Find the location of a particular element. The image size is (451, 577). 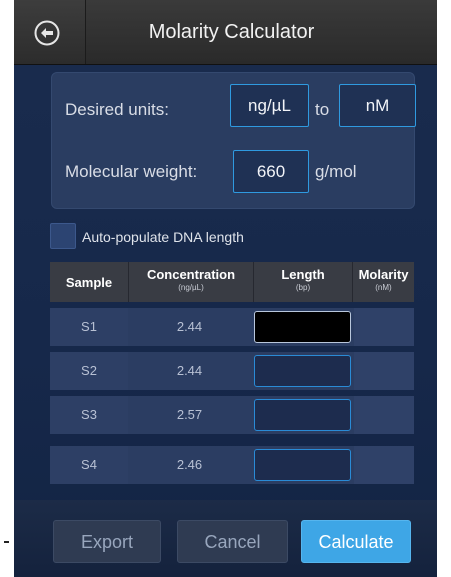

margin-mark is located at coordinates (6, 542).